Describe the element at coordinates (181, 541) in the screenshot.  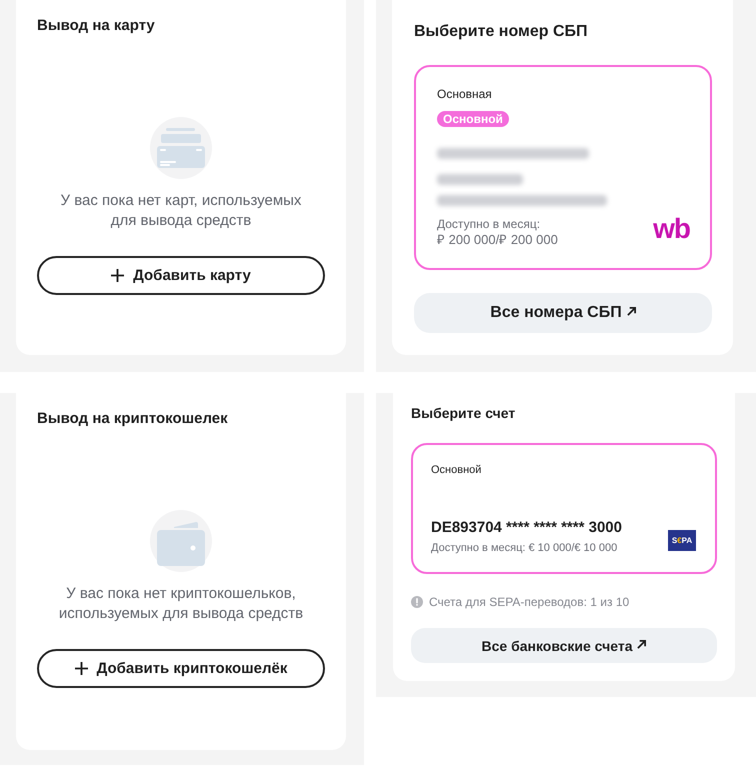
I see `wallet-icon` at that location.